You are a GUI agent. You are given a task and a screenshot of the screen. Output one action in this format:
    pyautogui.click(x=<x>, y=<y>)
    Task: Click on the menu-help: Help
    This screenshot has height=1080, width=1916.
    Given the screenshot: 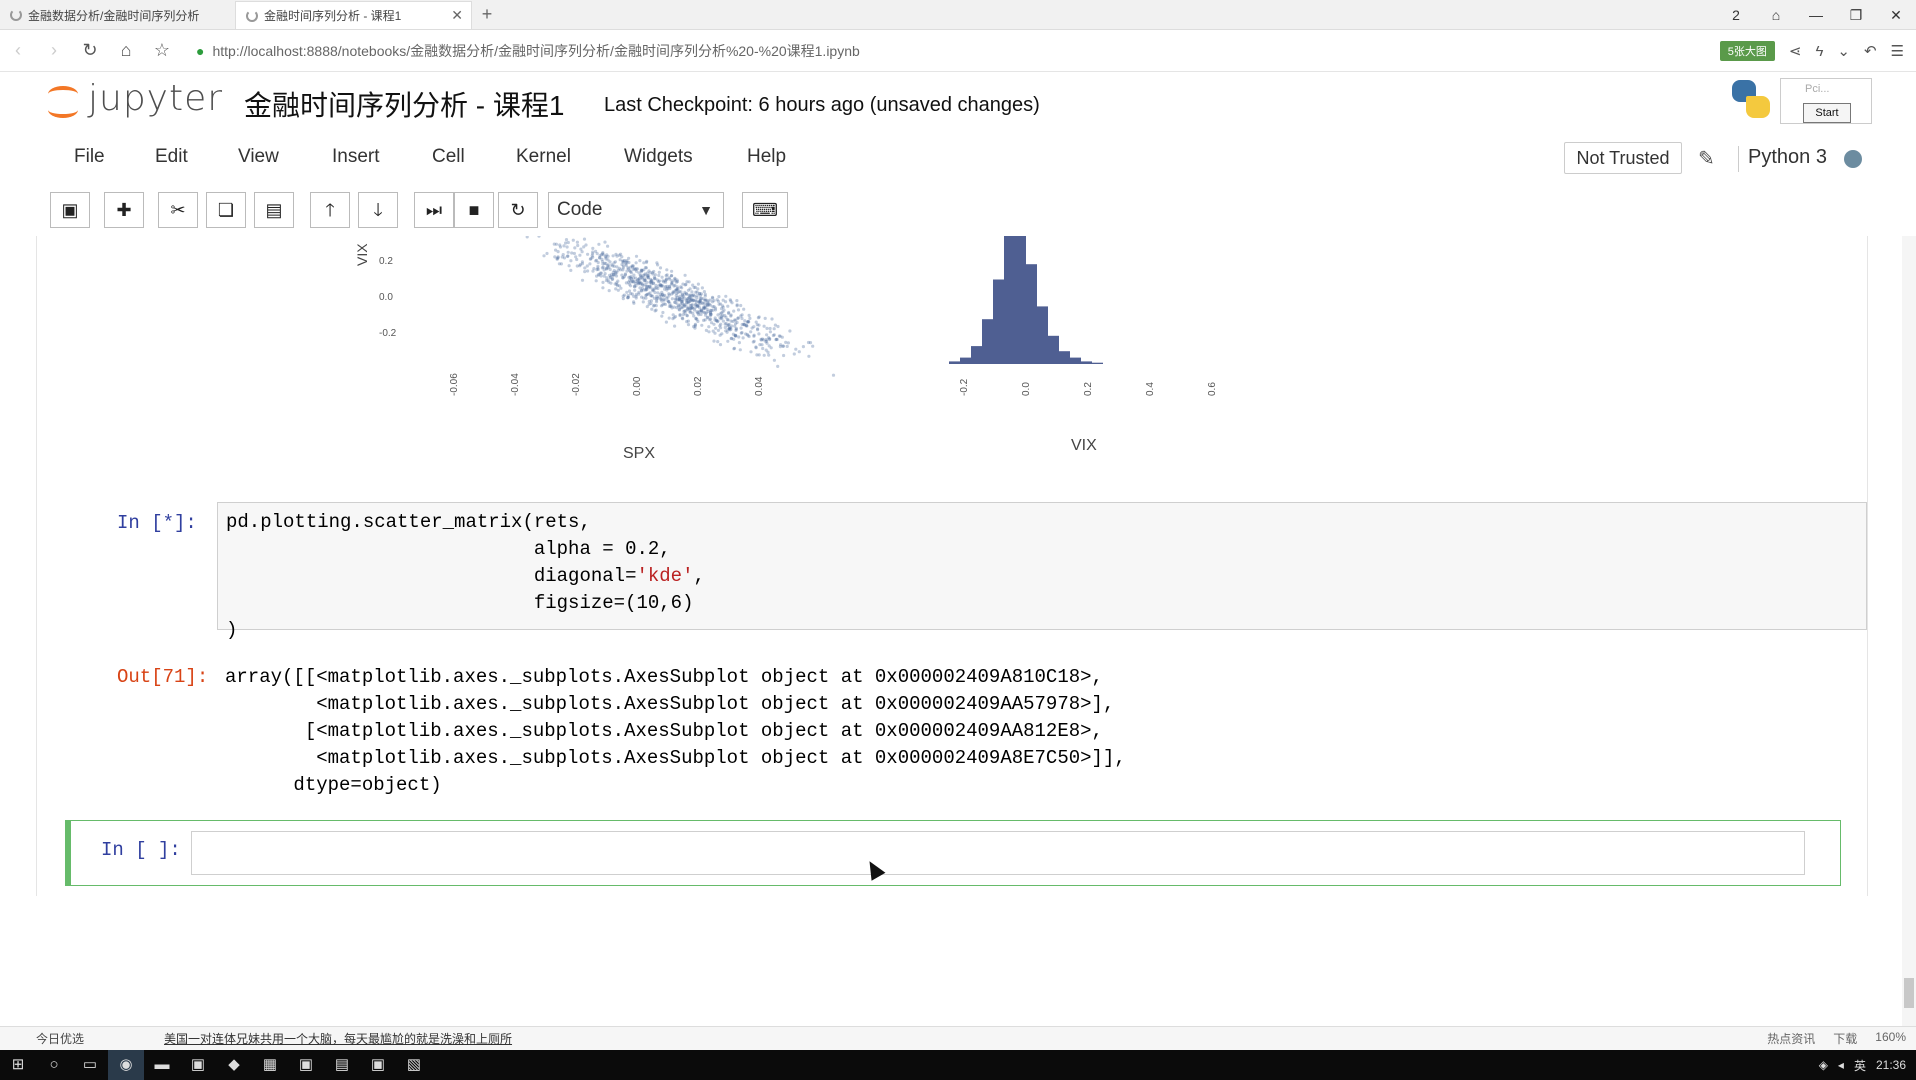 What is the action you would take?
    pyautogui.click(x=766, y=157)
    